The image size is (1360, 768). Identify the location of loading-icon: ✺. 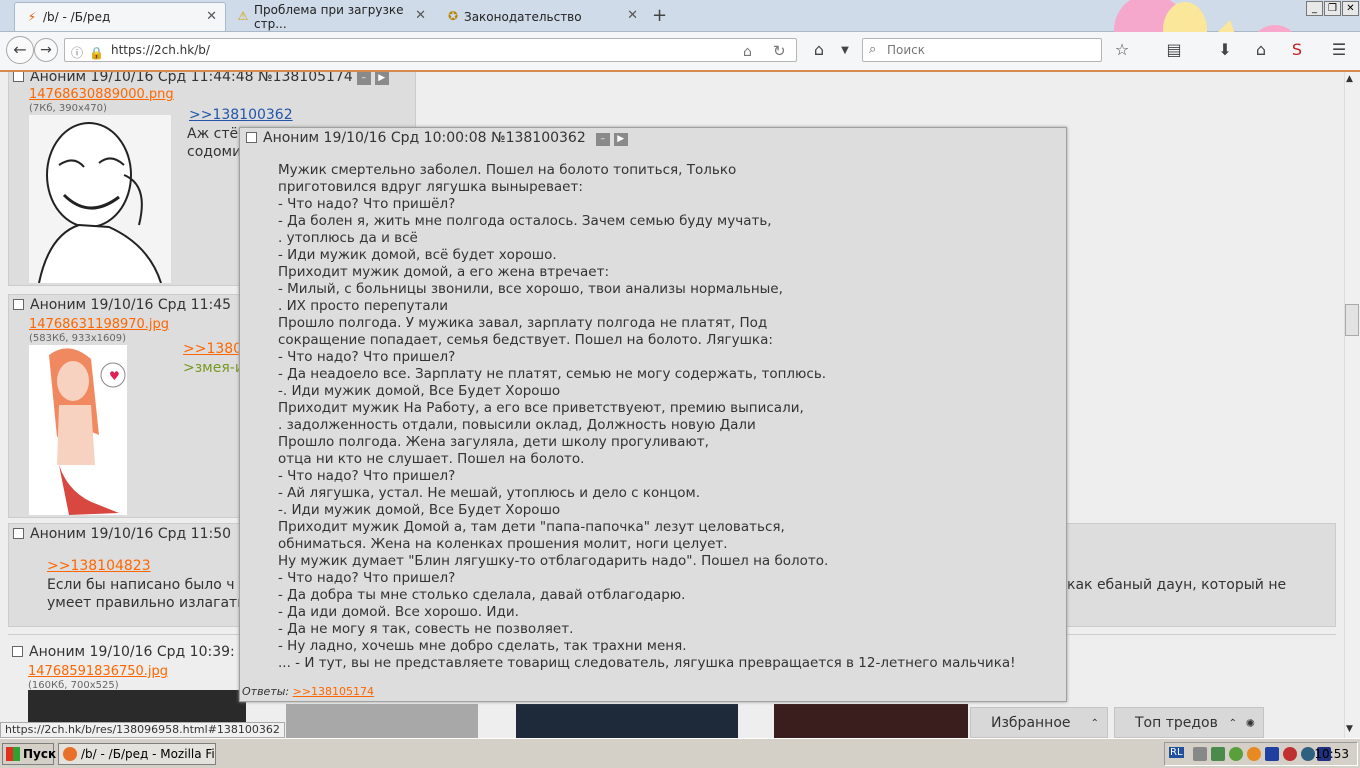
(1250, 723).